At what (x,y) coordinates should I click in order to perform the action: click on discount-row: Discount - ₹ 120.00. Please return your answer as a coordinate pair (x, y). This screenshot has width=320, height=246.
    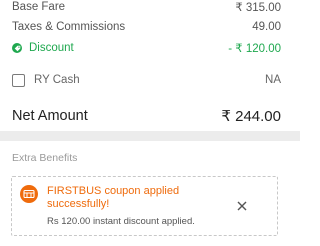
    Looking at the image, I should click on (146, 48).